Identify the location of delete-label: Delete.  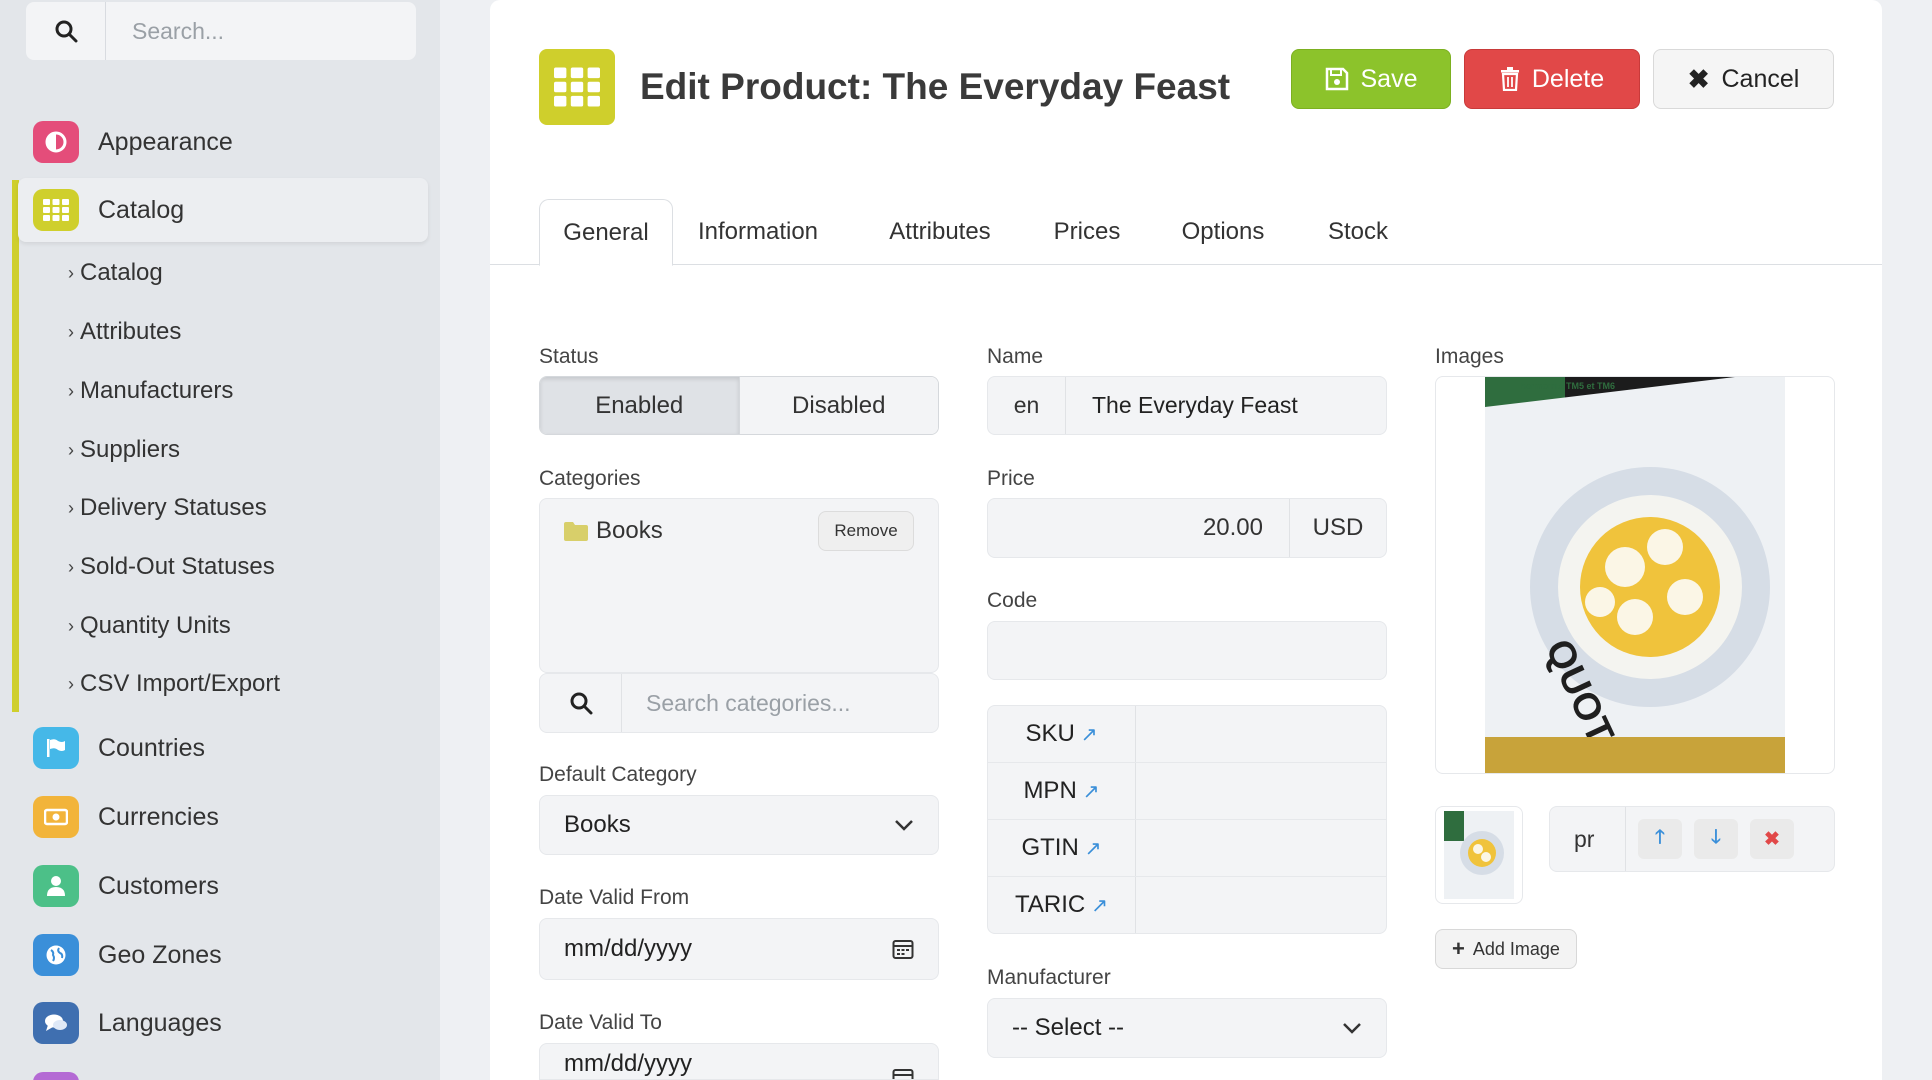
(1568, 78).